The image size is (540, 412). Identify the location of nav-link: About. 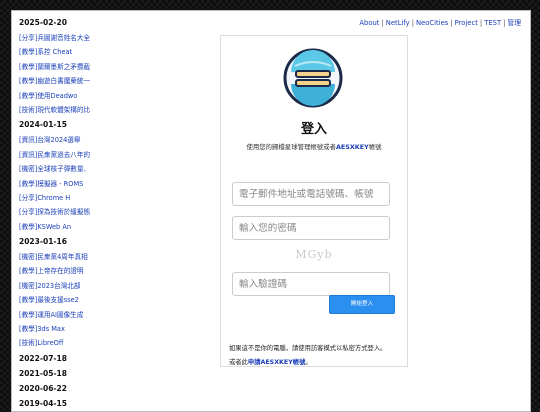
(369, 23).